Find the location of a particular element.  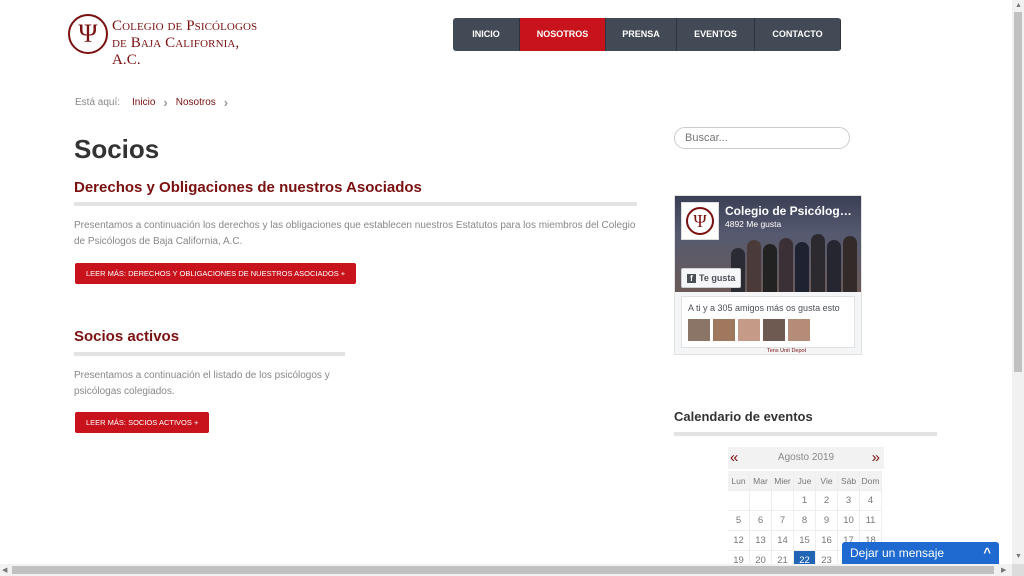

breadcrumb: Está aquí: Inicio › Nosotros › is located at coordinates (155, 102).